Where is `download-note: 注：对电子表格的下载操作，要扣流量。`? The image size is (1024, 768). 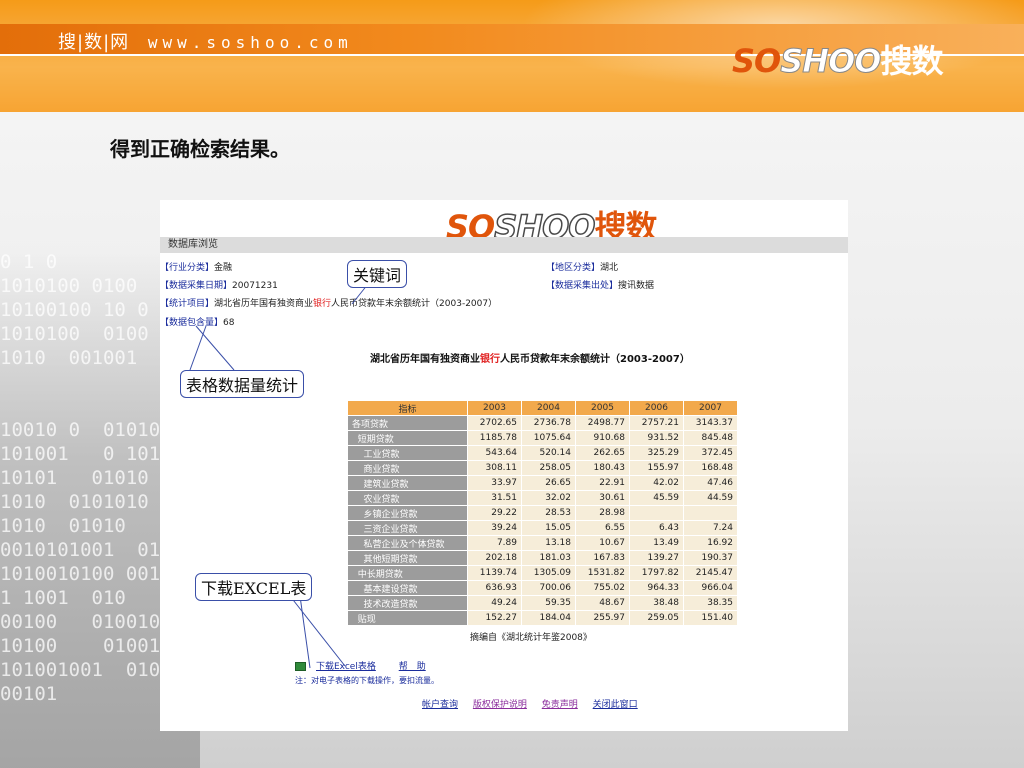
download-note: 注：对电子表格的下载操作，要扣流量。 is located at coordinates (367, 680).